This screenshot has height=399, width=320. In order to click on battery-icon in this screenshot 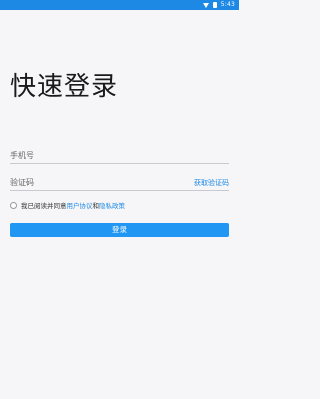, I will do `click(214, 5)`.